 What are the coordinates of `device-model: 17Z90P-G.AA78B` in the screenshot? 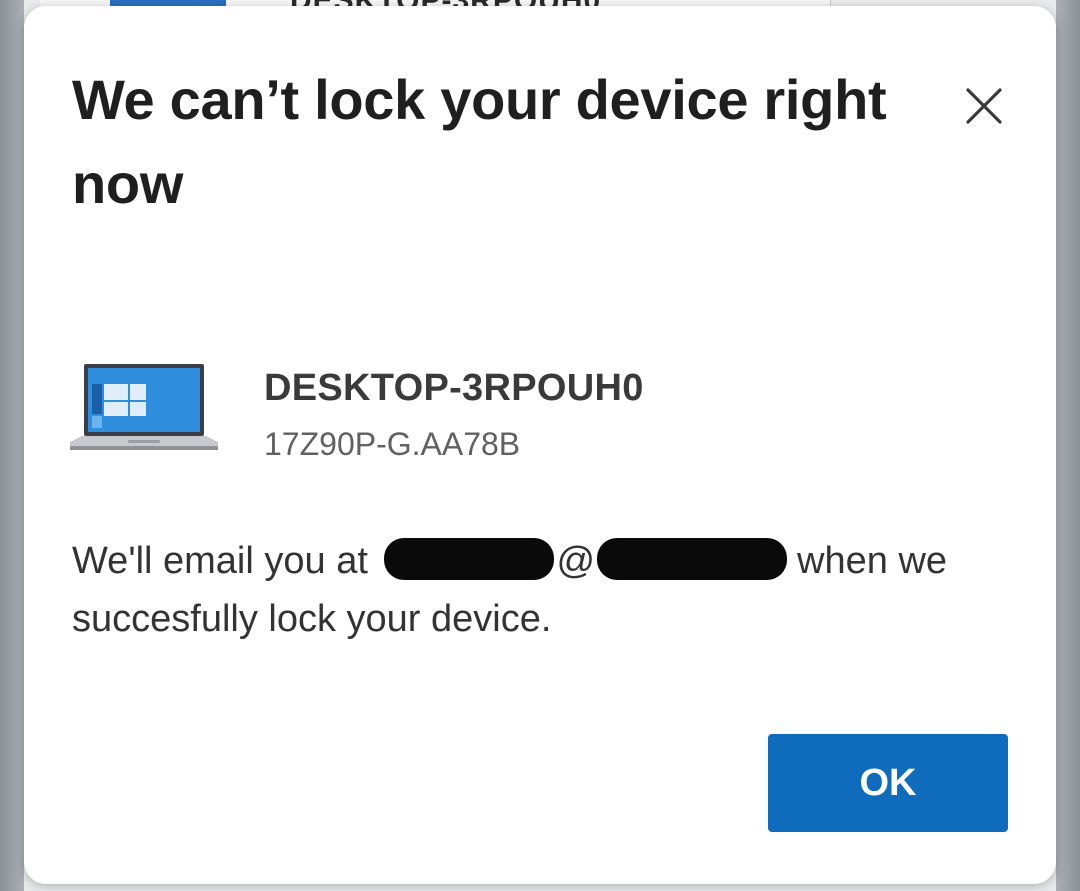 It's located at (392, 444).